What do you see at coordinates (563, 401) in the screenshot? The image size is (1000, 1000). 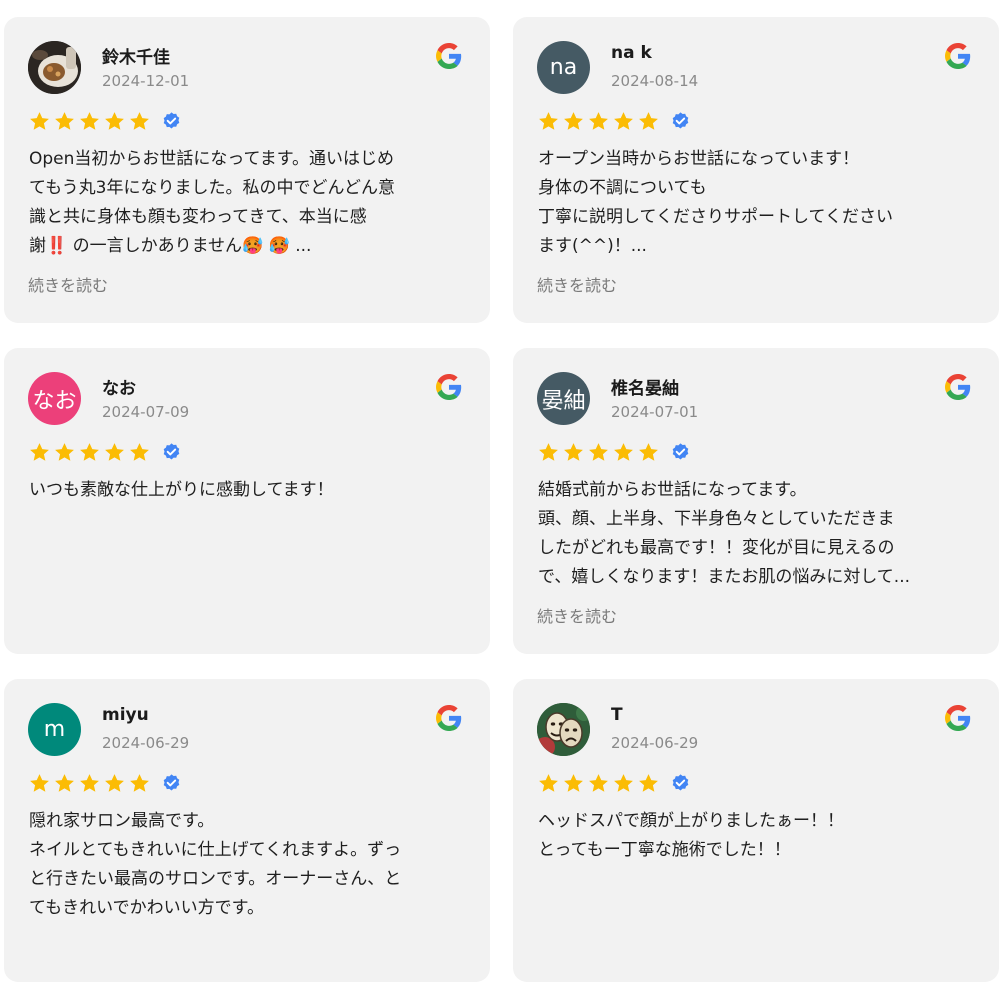 I see `avatar-initials: 晏紬` at bounding box center [563, 401].